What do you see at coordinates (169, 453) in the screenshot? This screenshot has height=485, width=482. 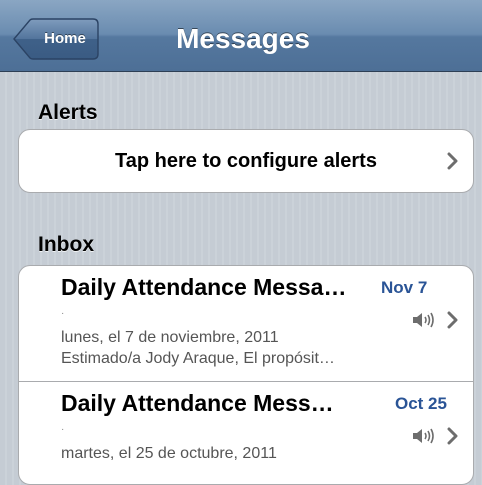 I see `message-preview-line1: martes, el 25 de octubre, 2011` at bounding box center [169, 453].